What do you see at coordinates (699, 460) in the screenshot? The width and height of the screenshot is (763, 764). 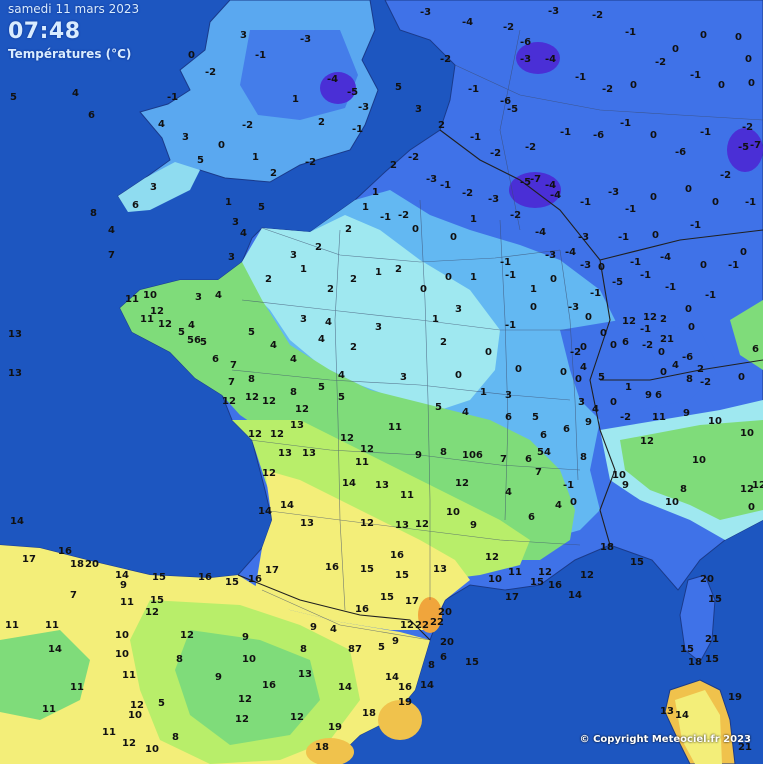 I see `station-temperature: 10` at bounding box center [699, 460].